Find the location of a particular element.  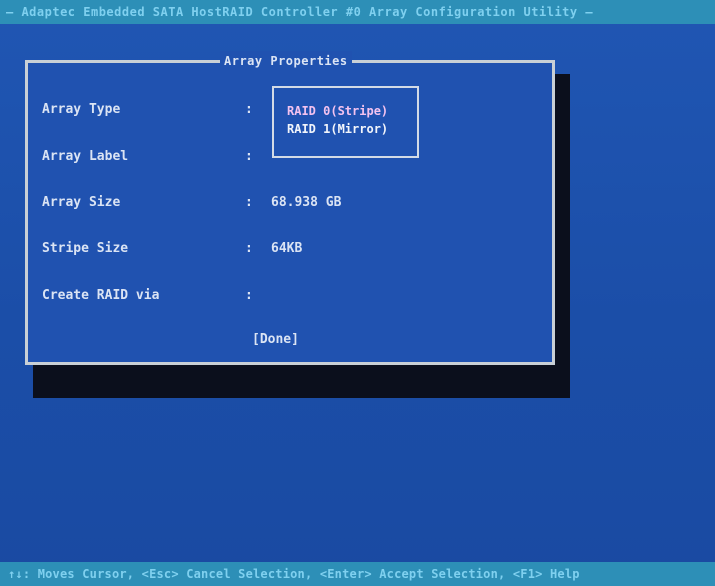

create-raid-via-label: Create RAID via is located at coordinates (101, 295).